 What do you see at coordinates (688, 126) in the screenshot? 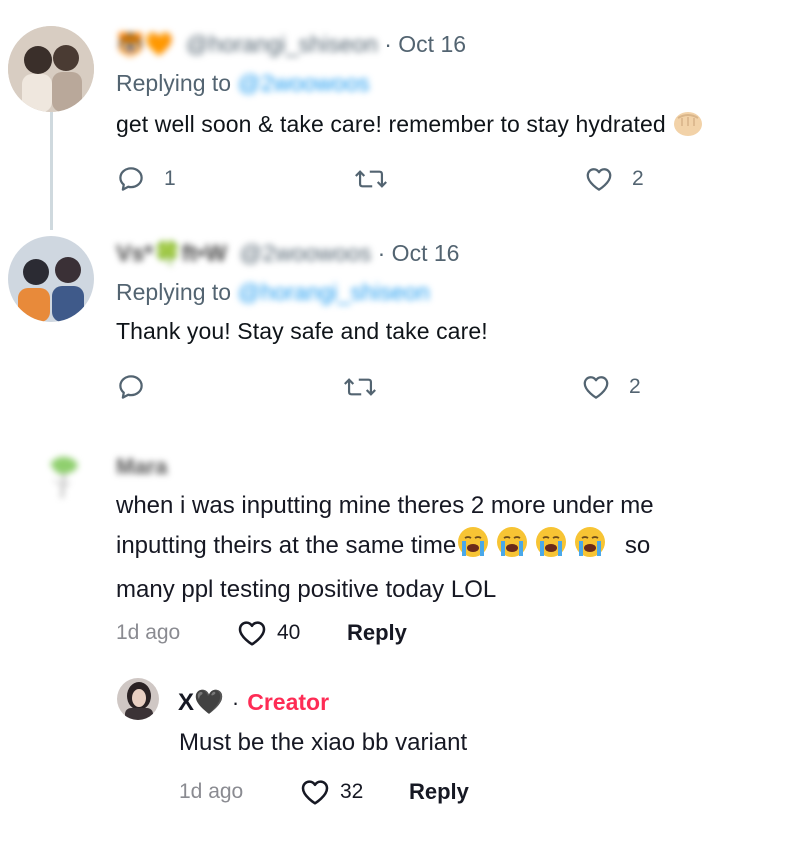
I see `raised-fist-emoji-icon` at bounding box center [688, 126].